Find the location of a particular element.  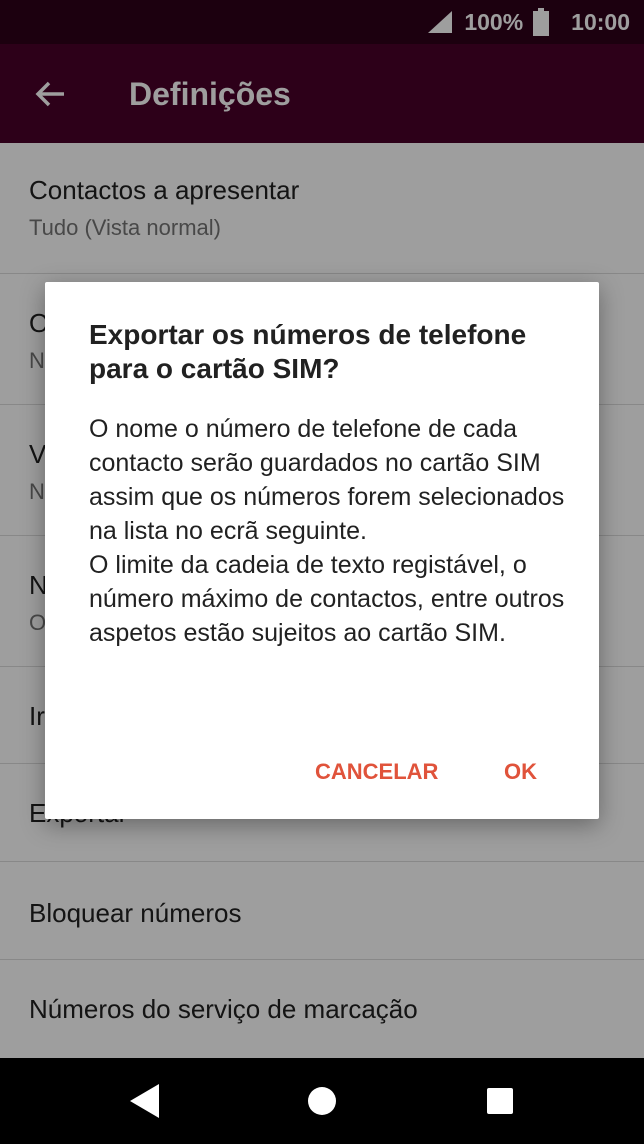

triangle-back-icon is located at coordinates (144, 1101).